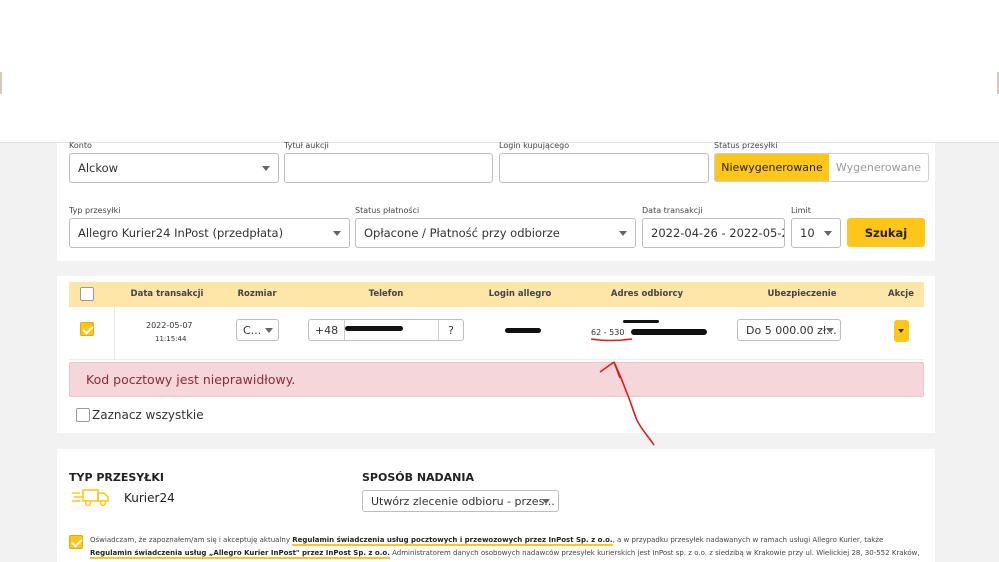 The width and height of the screenshot is (999, 562). I want to click on platnosc-label: Status płatności, so click(387, 210).